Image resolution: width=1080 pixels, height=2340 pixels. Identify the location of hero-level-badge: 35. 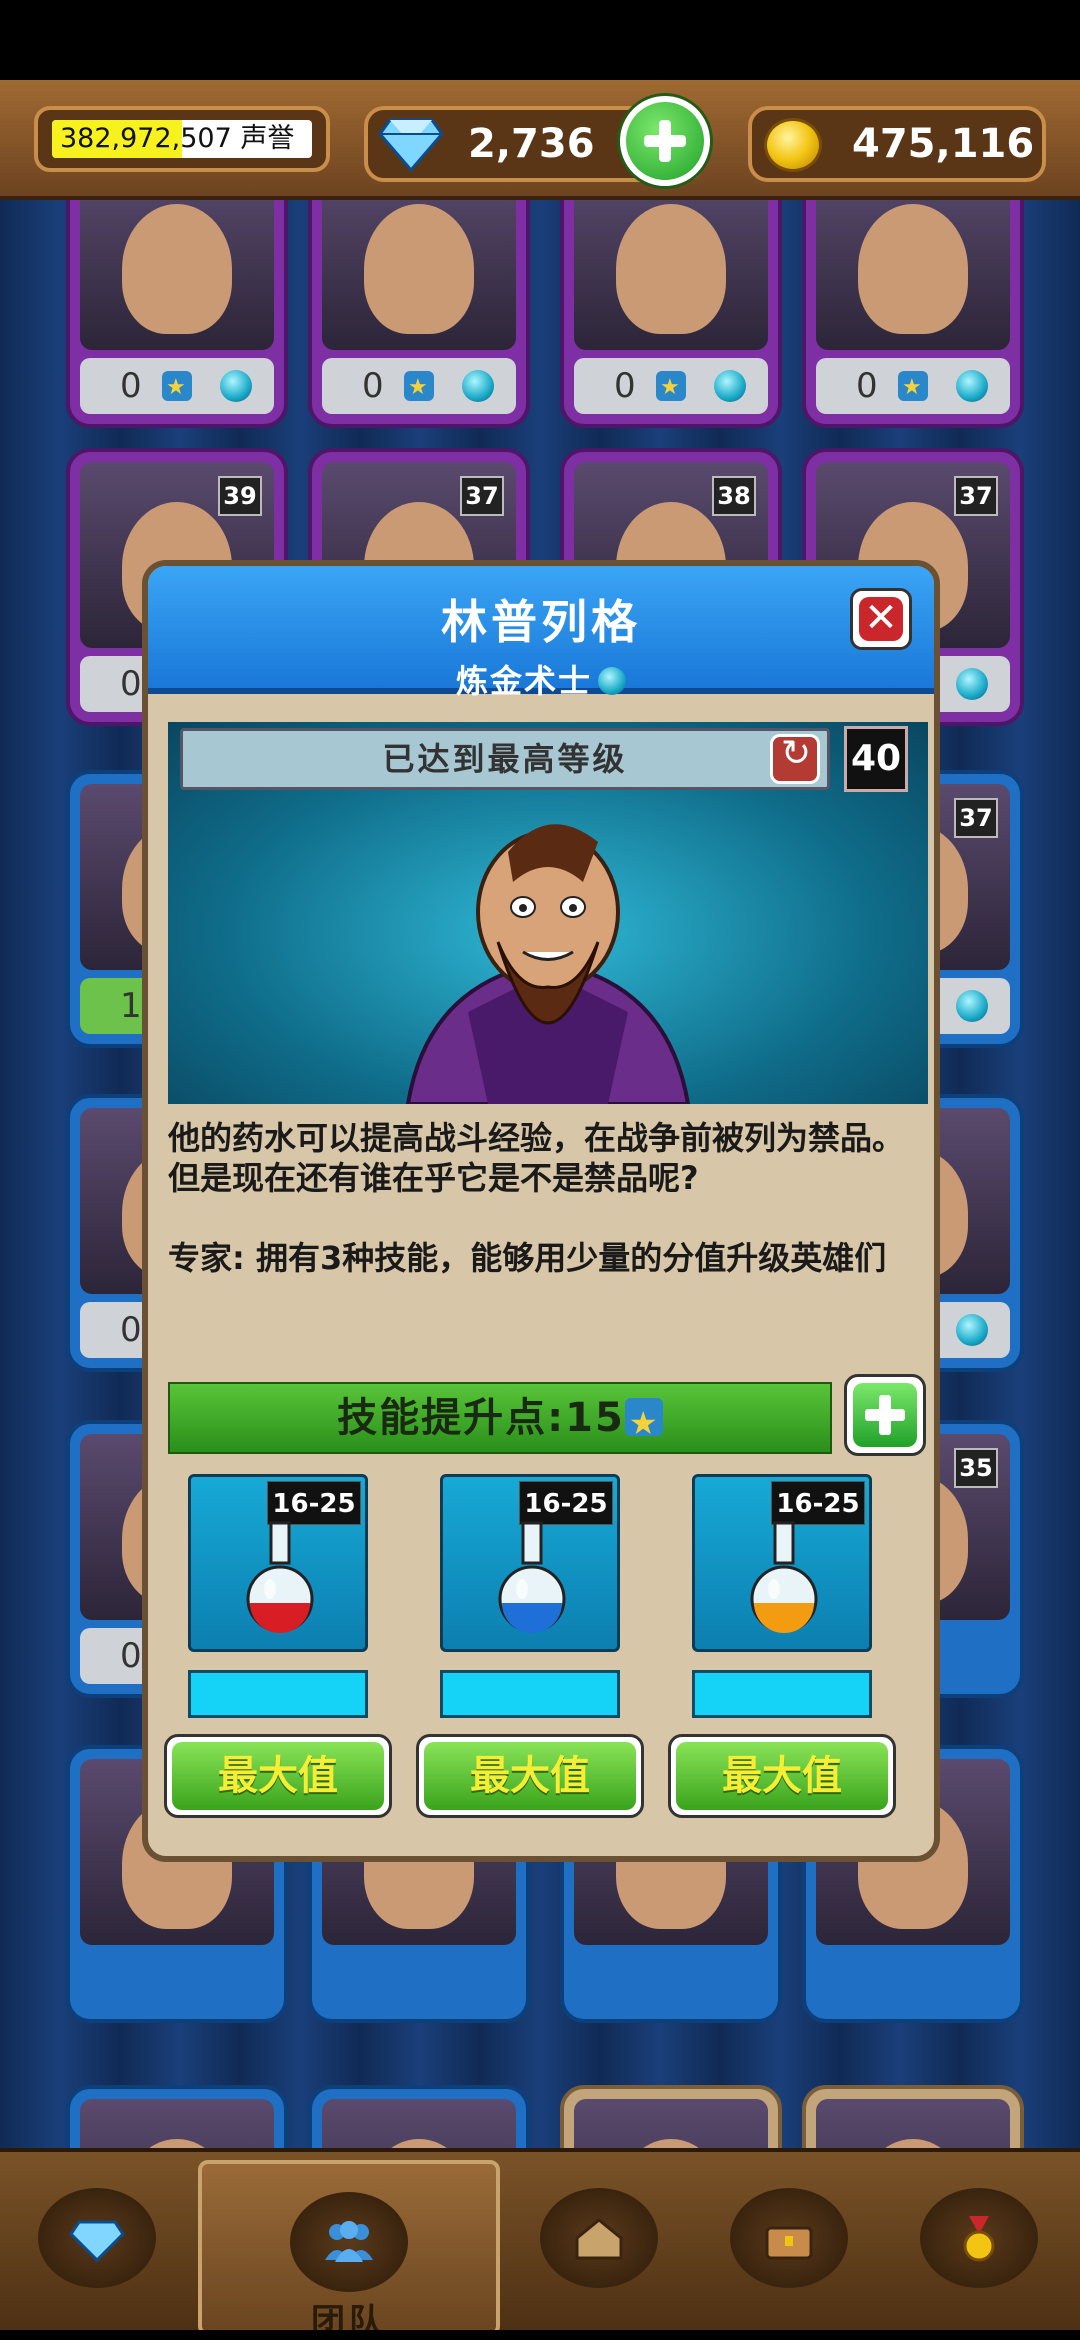
(976, 1468).